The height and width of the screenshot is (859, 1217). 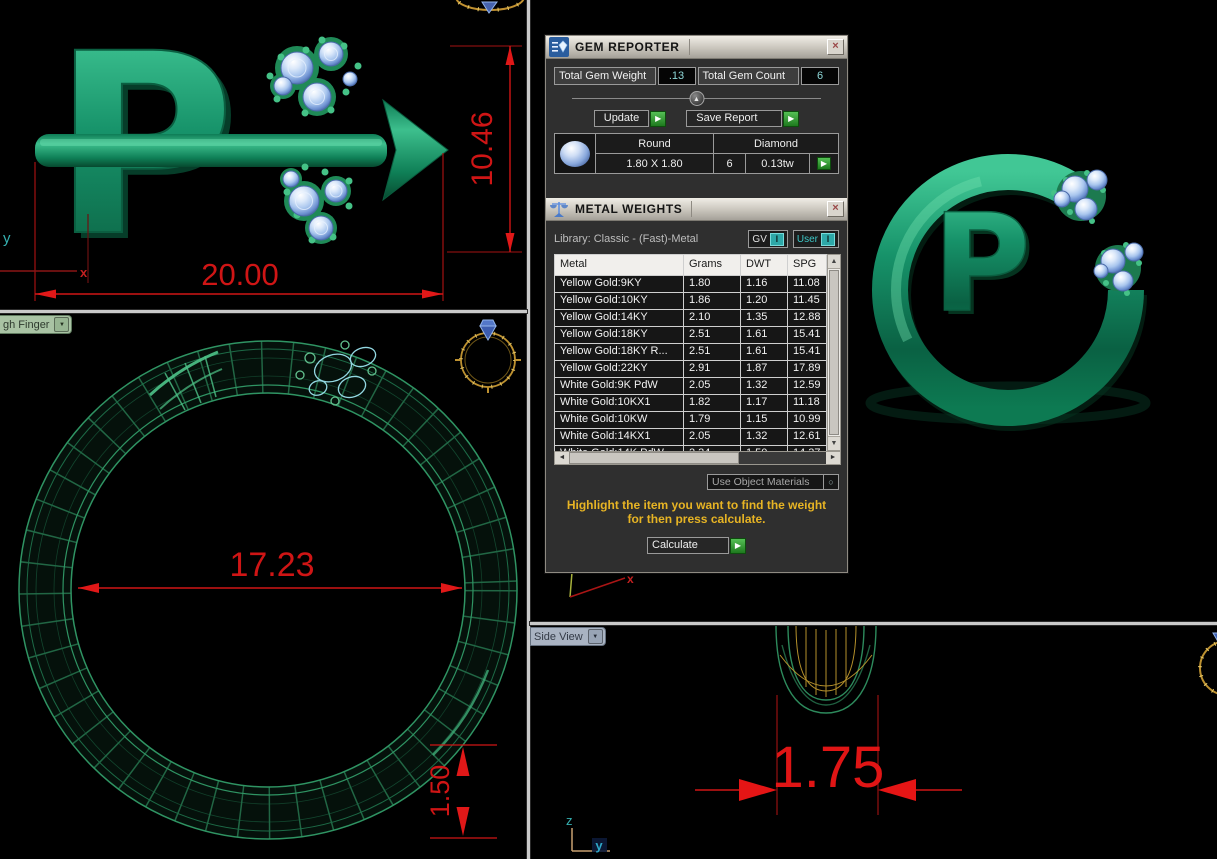 What do you see at coordinates (658, 118) in the screenshot?
I see `update-run-icon: ▶` at bounding box center [658, 118].